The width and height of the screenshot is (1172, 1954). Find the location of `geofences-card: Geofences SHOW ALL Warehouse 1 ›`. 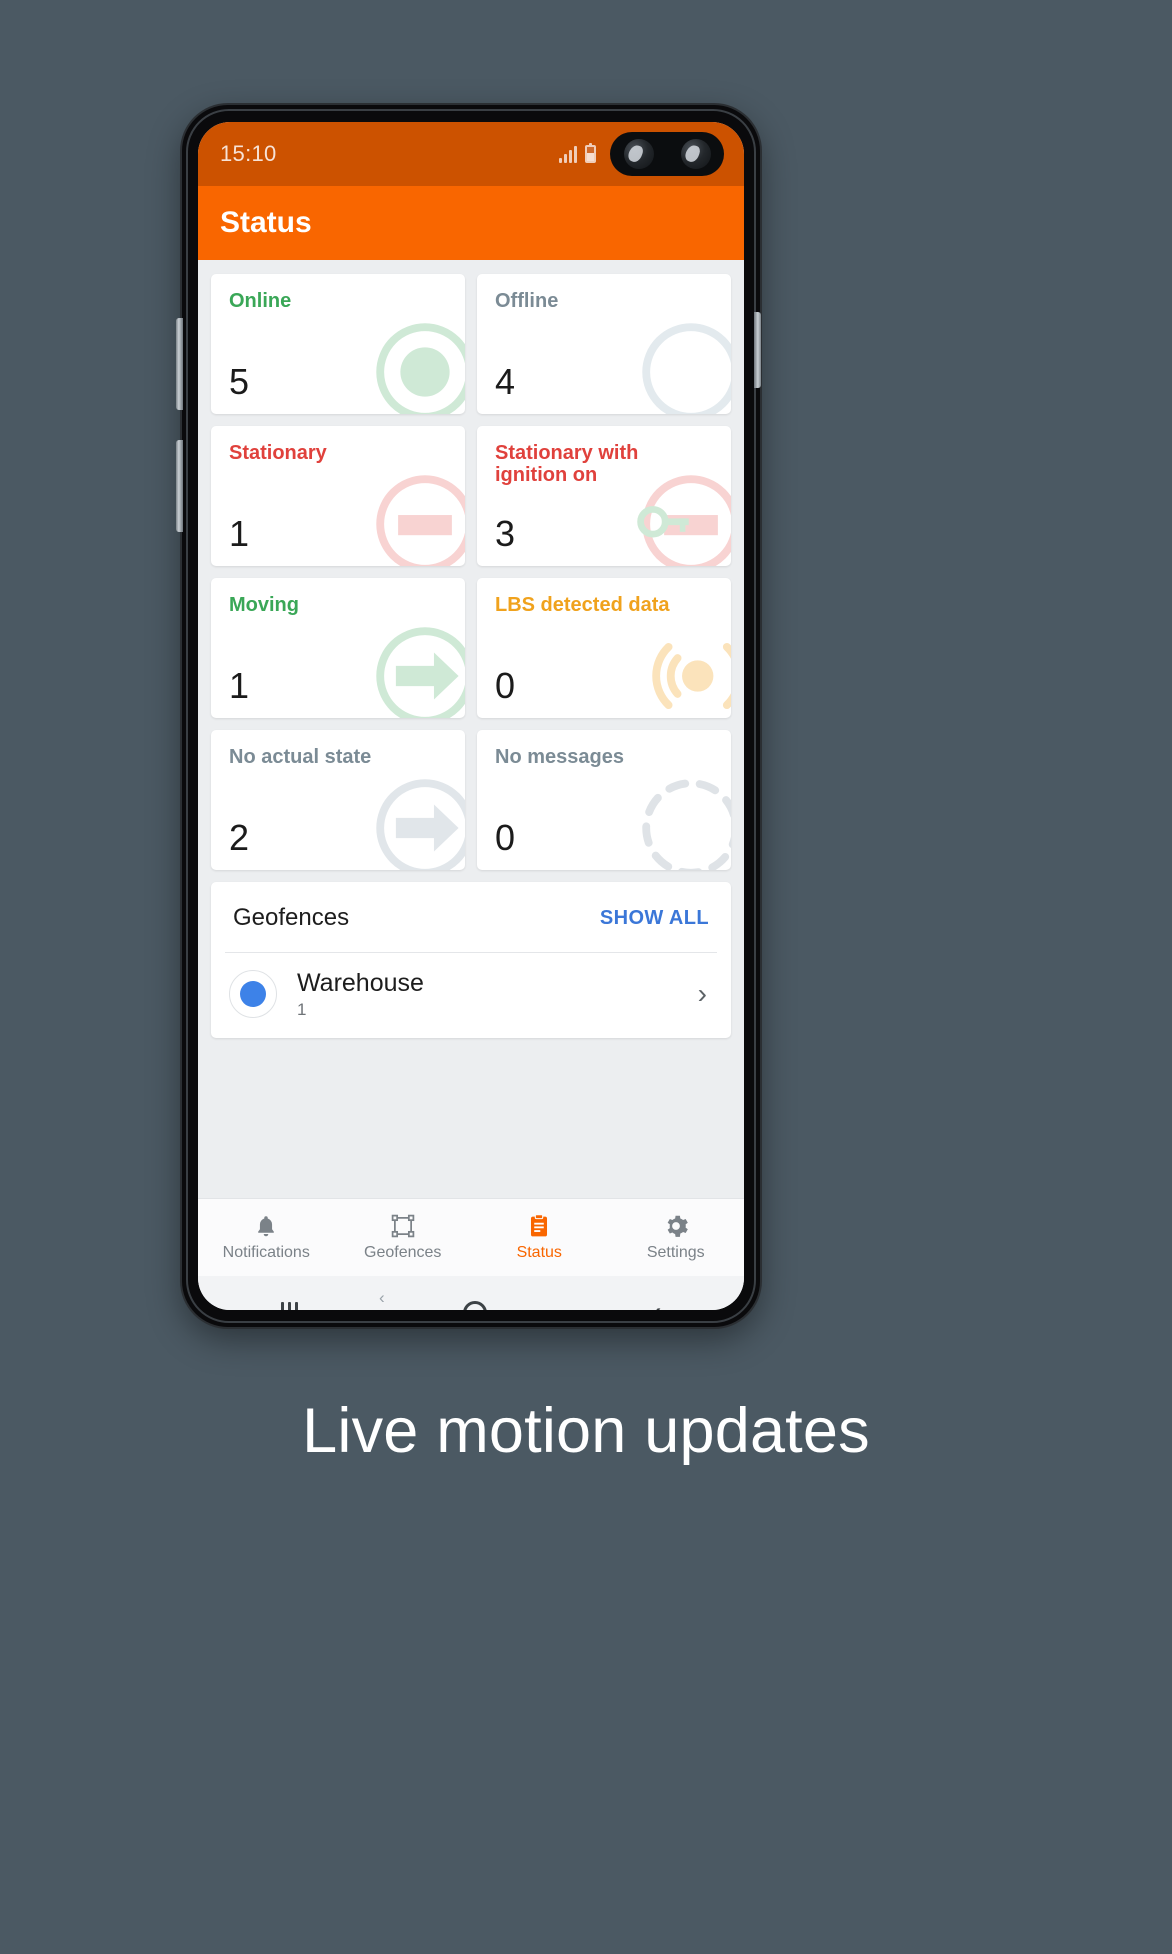

geofences-card: Geofences SHOW ALL Warehouse 1 › is located at coordinates (471, 960).